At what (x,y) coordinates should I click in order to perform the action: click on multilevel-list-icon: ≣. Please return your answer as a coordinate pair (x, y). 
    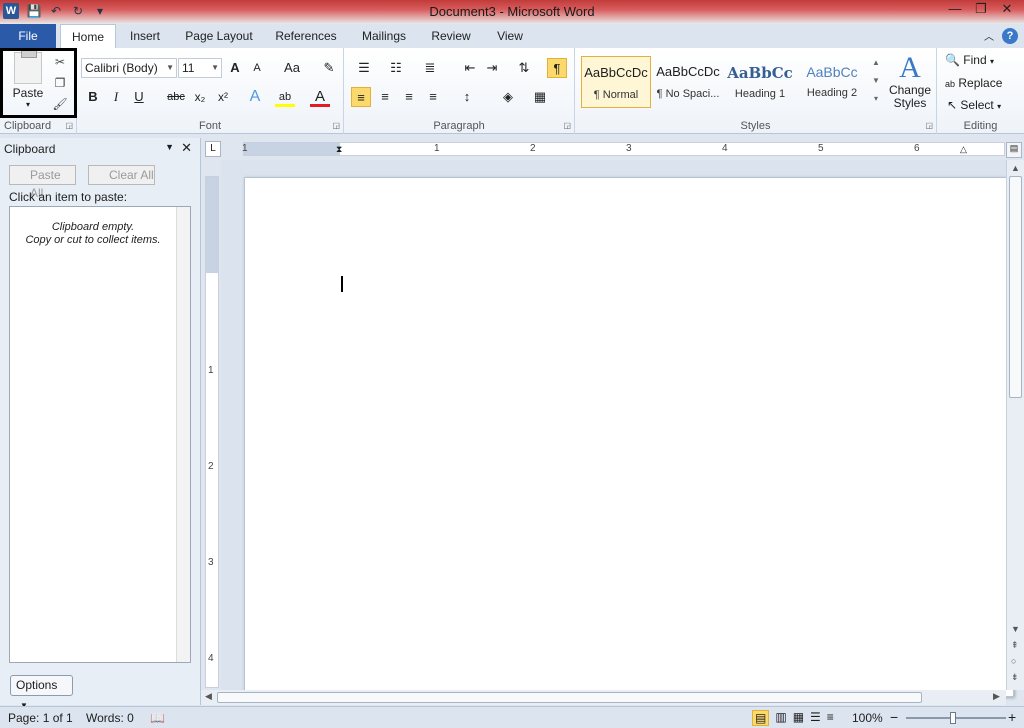
    Looking at the image, I should click on (430, 68).